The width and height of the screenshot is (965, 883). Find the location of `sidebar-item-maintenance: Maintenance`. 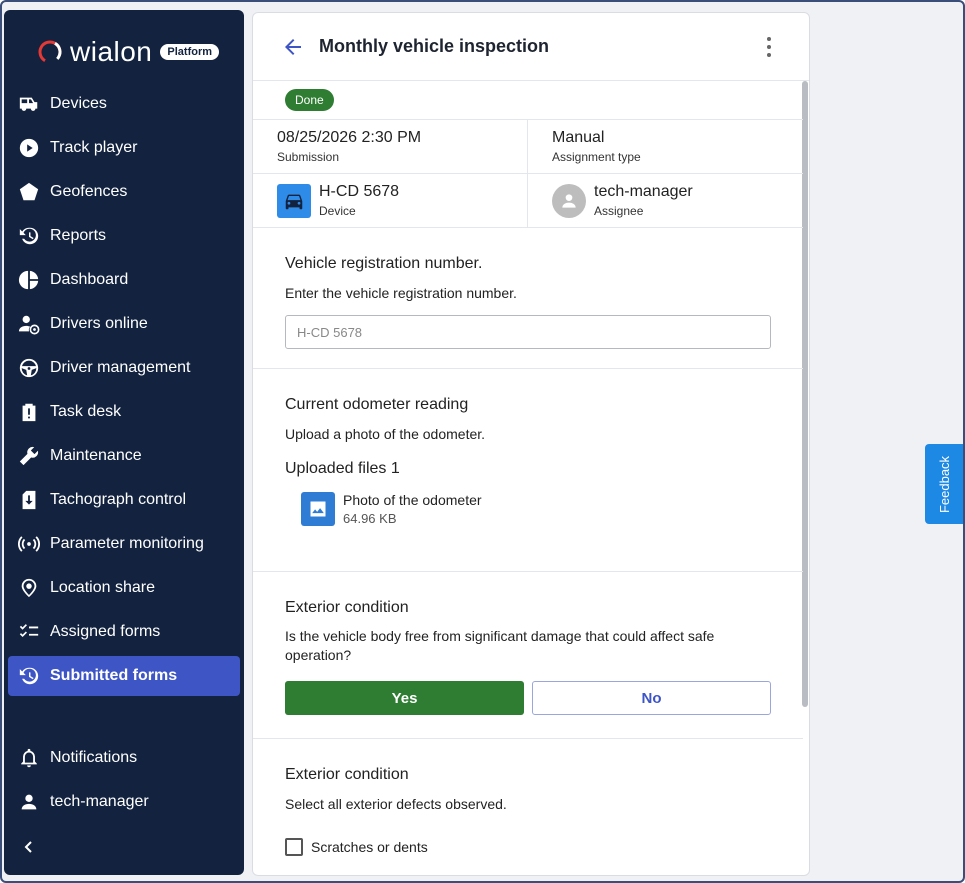

sidebar-item-maintenance: Maintenance is located at coordinates (124, 456).